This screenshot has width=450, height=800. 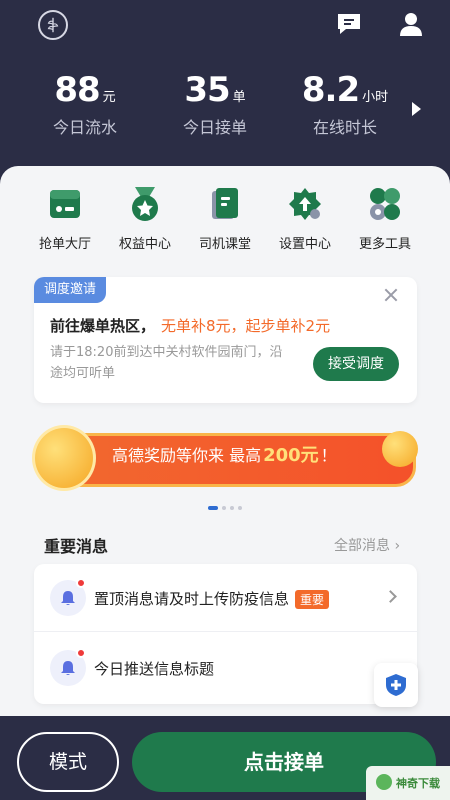 I want to click on message-text: 置顶消息请及时上传防疫信息 重要, so click(x=212, y=598).